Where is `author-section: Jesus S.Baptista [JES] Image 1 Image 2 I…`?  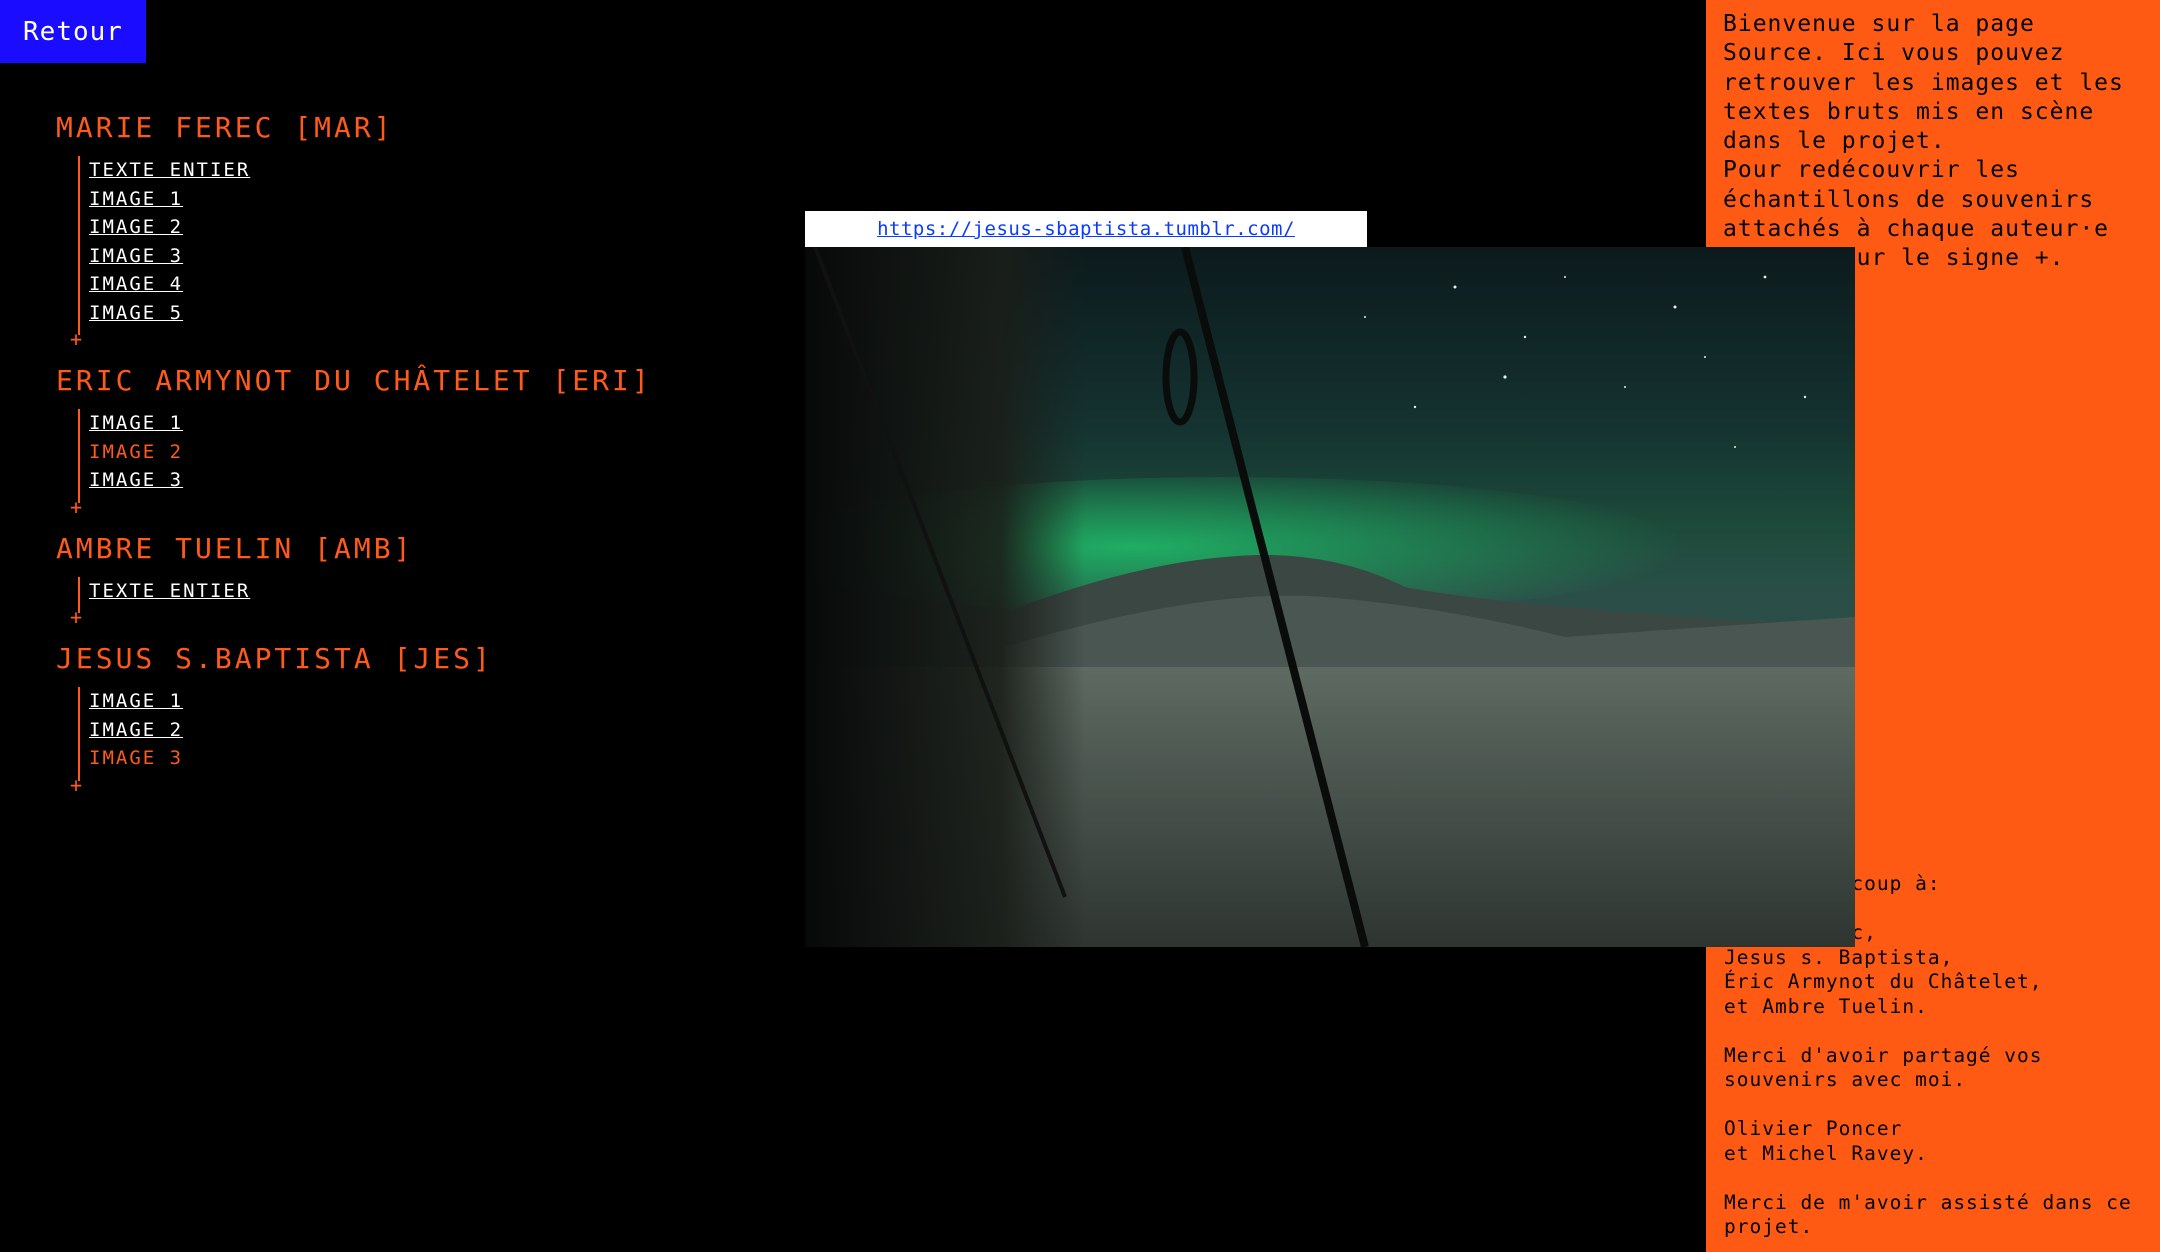 author-section: Jesus S.Baptista [JES] Image 1 Image 2 I… is located at coordinates (406, 718).